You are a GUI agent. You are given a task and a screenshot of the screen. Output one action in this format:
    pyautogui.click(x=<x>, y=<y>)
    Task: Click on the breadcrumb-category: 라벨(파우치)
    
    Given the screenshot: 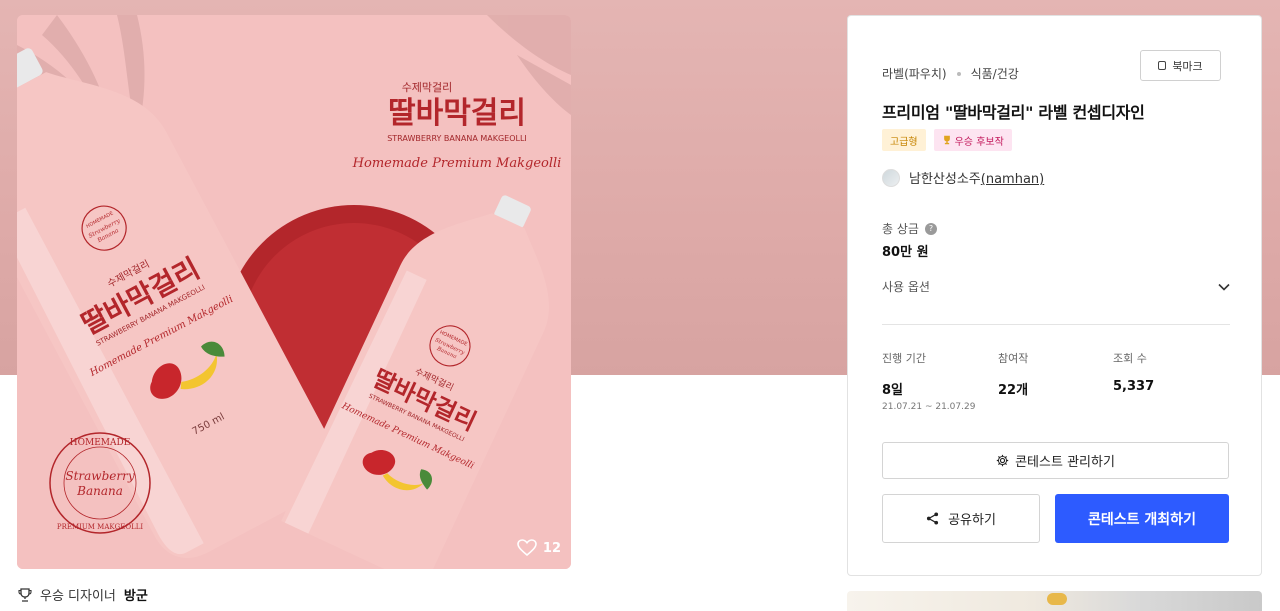 What is the action you would take?
    pyautogui.click(x=914, y=73)
    